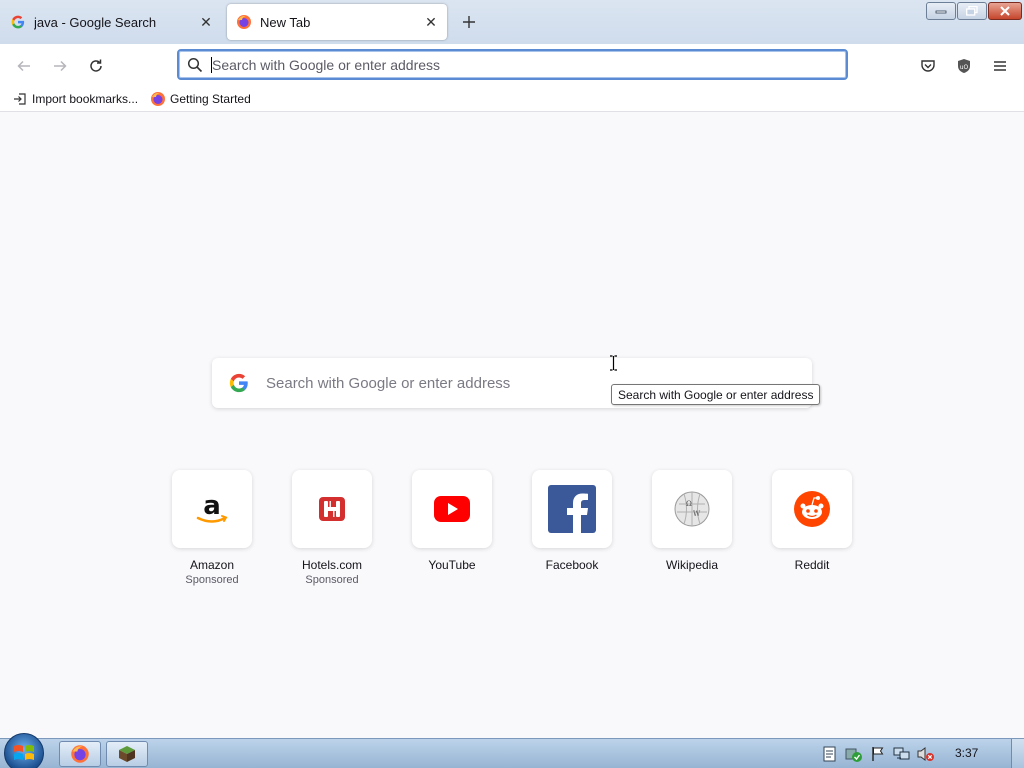 The height and width of the screenshot is (768, 1024). I want to click on reddit-icon, so click(812, 509).